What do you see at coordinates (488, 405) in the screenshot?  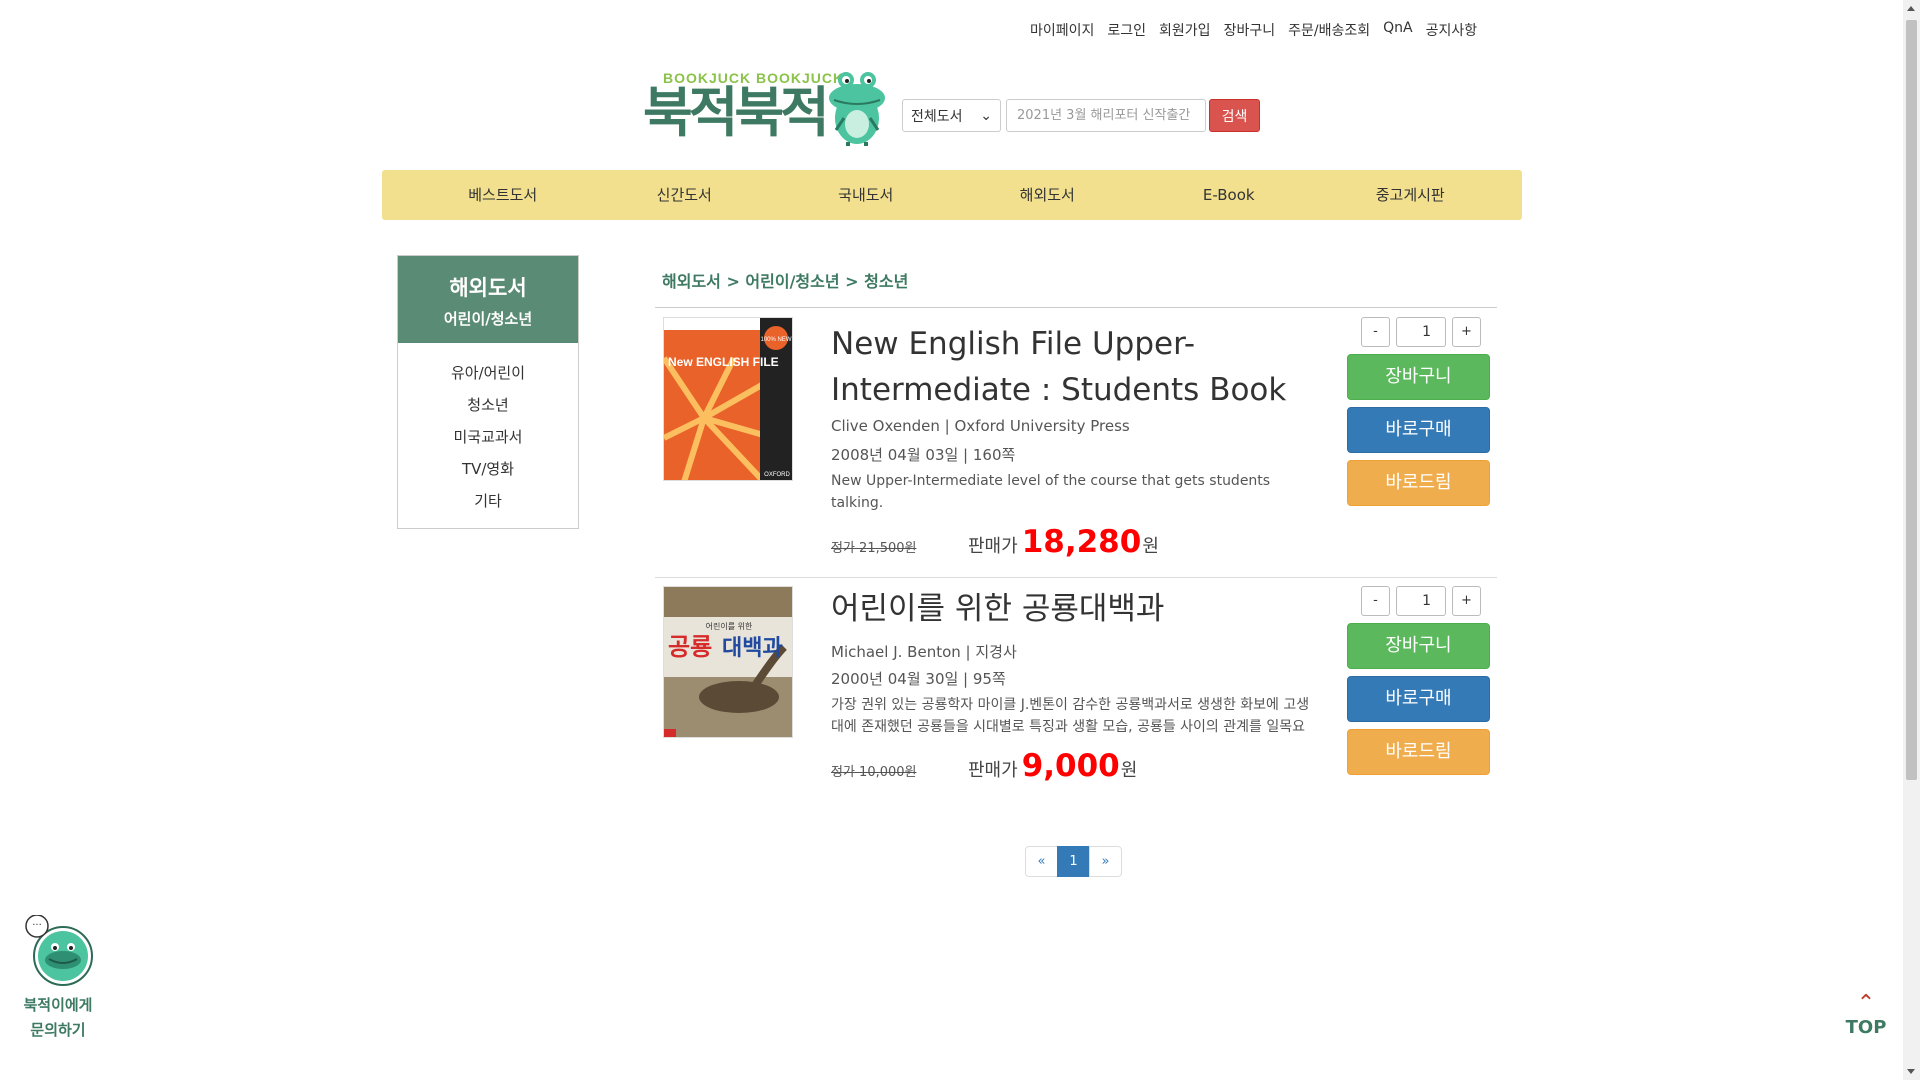 I see `sidebar-item-teen: 청소년` at bounding box center [488, 405].